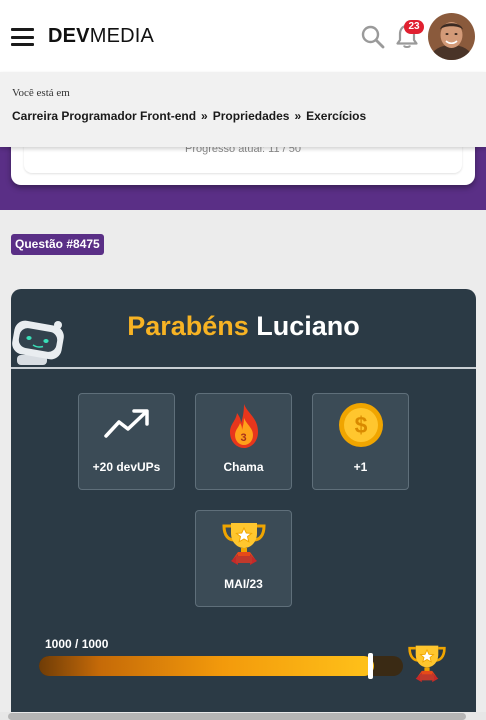  What do you see at coordinates (336, 116) in the screenshot?
I see `breadcrumb-item-exercises: Exercícios` at bounding box center [336, 116].